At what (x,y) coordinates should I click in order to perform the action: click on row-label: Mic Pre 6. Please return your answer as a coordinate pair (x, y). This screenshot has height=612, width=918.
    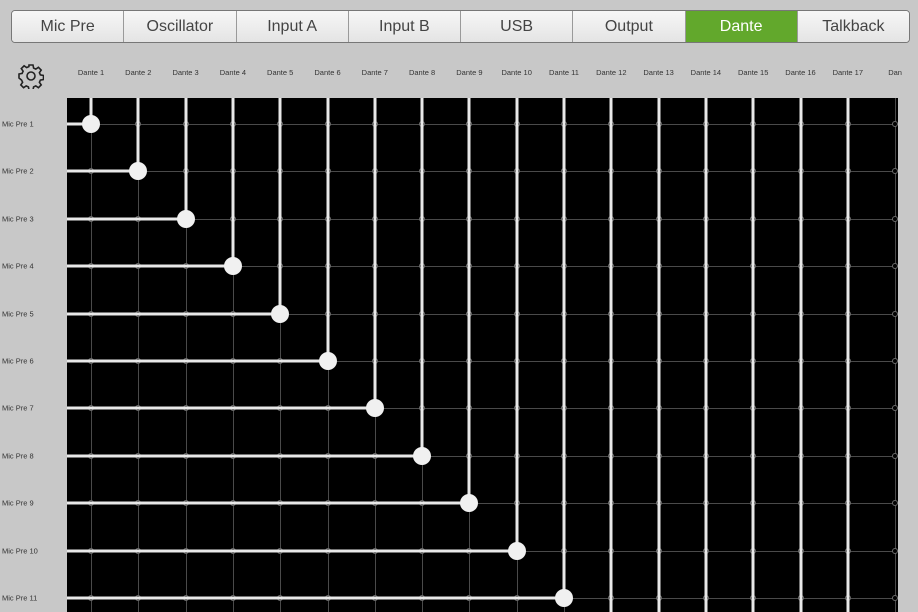
    Looking at the image, I should click on (18, 361).